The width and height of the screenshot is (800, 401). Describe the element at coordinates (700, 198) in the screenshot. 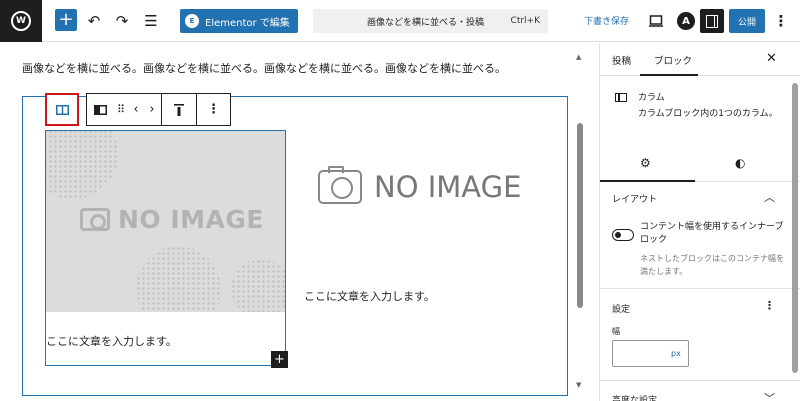

I see `layout-panel-header: レイアウト ︿` at that location.